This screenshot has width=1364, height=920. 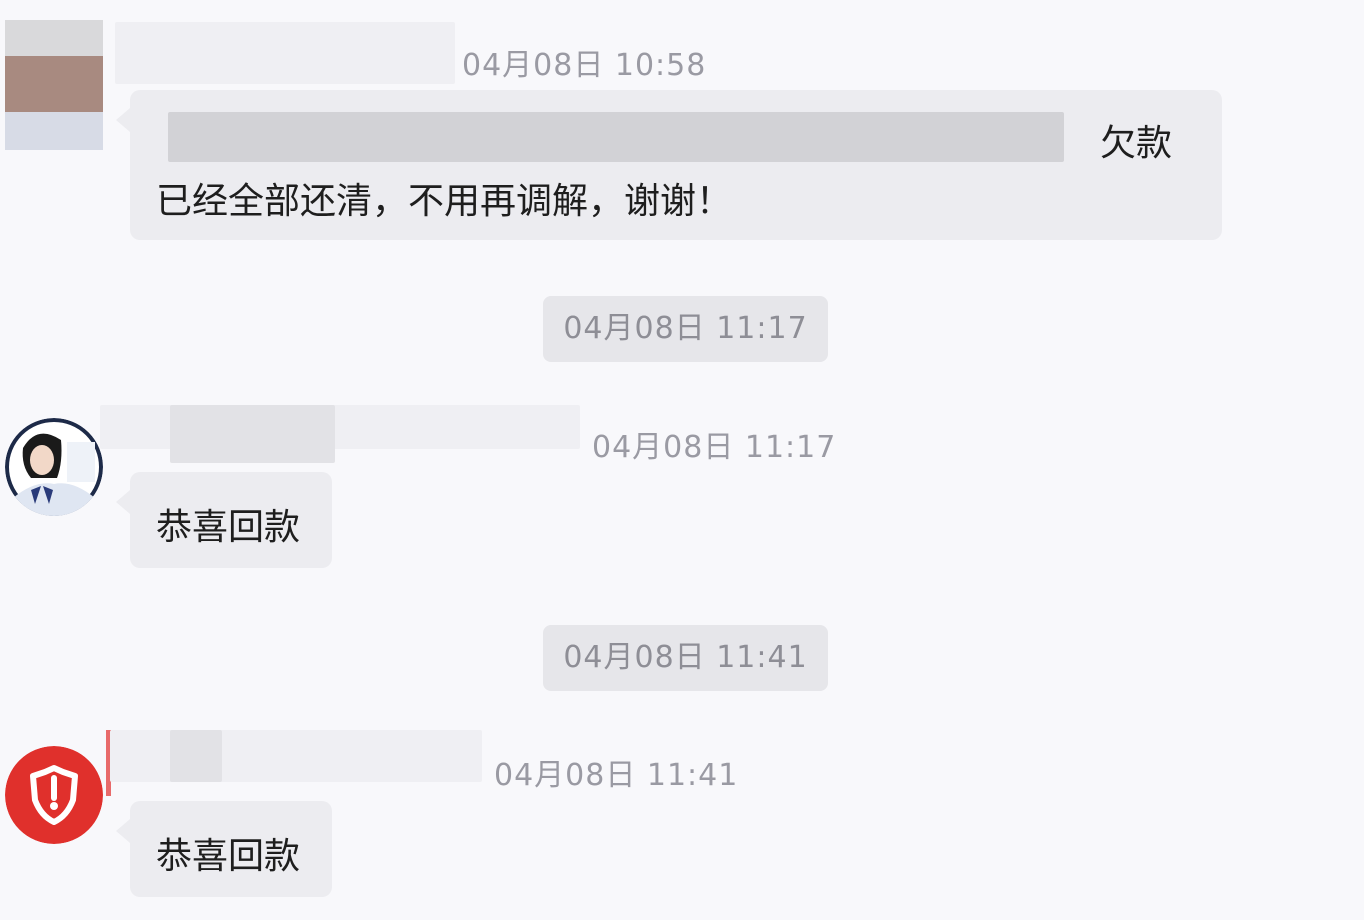 What do you see at coordinates (685, 658) in the screenshot?
I see `system-timestamp: 04月08日 11:41` at bounding box center [685, 658].